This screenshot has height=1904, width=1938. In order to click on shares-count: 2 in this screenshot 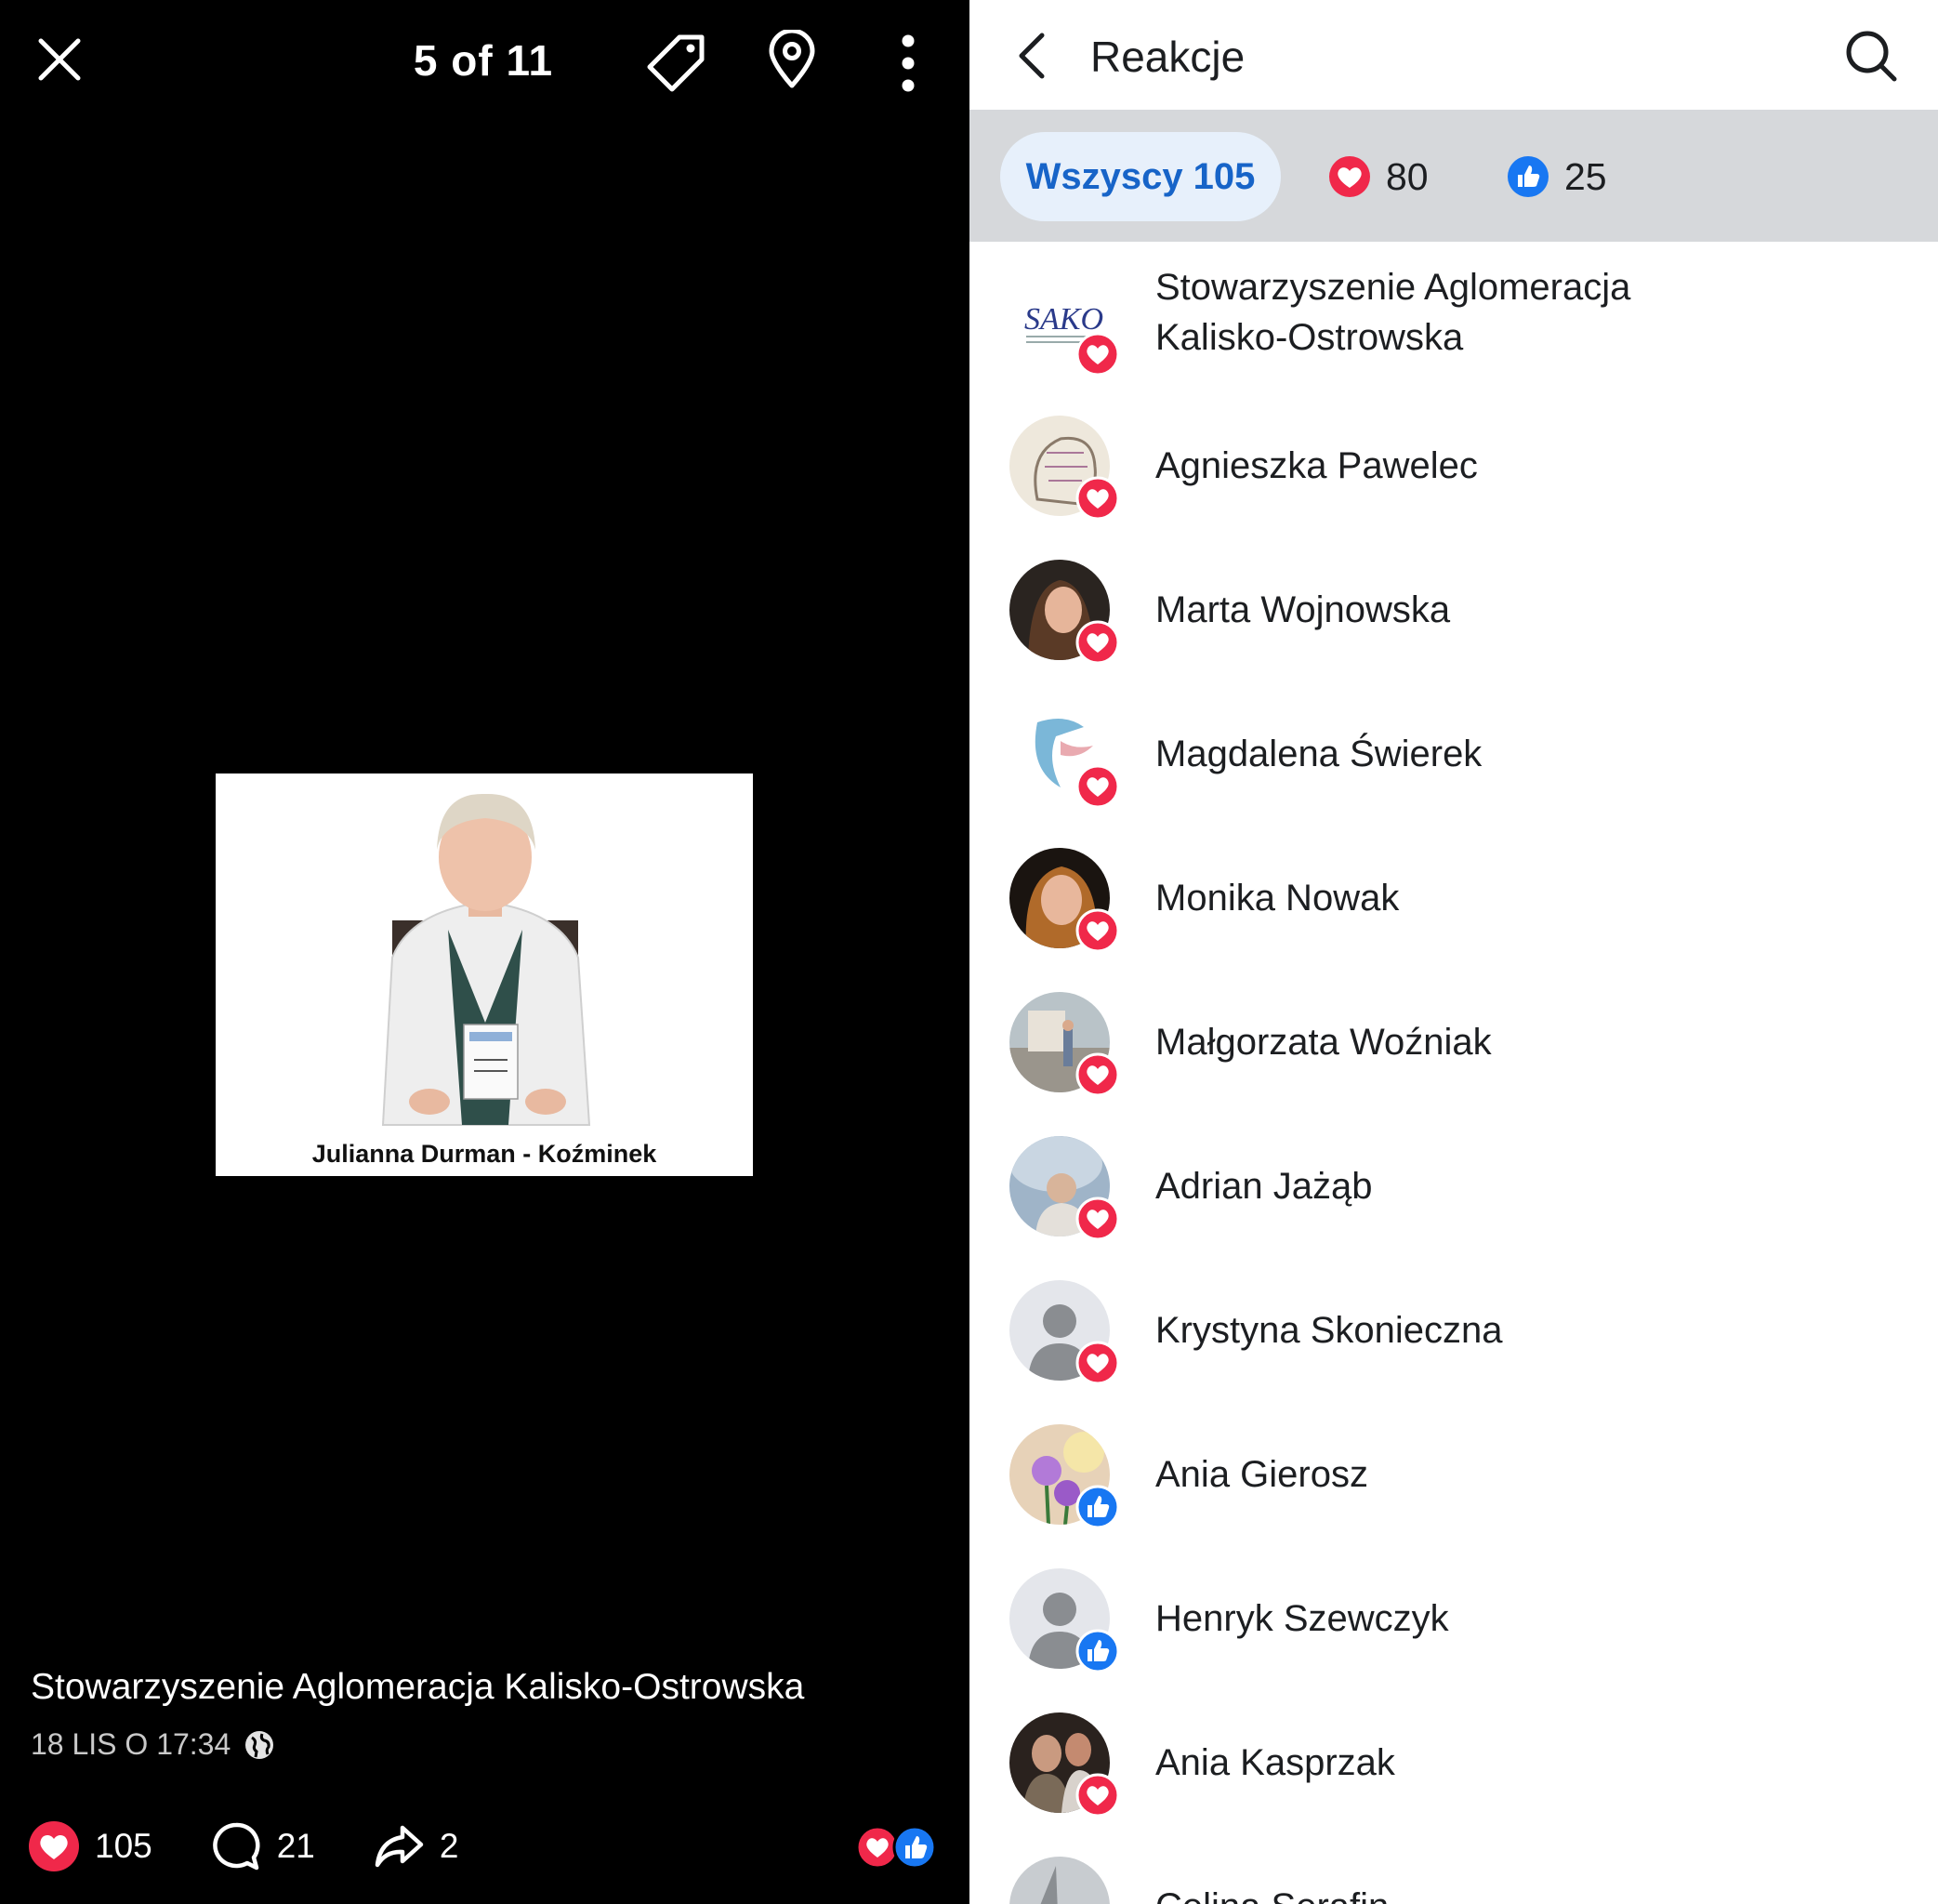, I will do `click(449, 1846)`.